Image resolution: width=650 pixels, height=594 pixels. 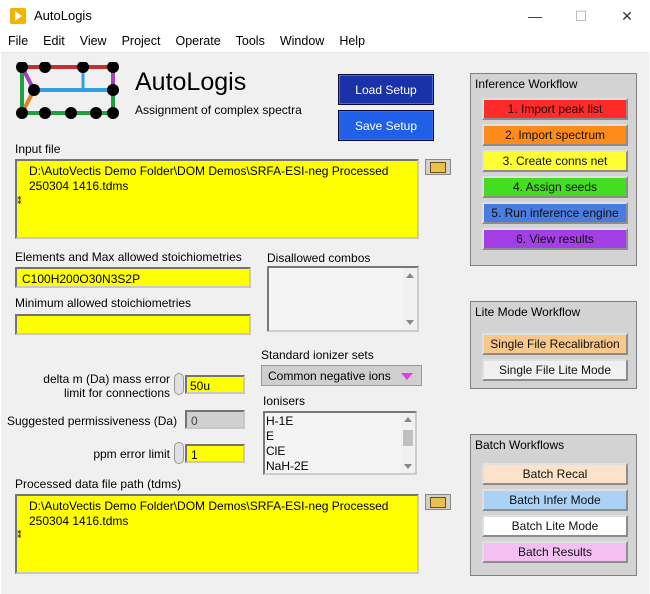 What do you see at coordinates (319, 258) in the screenshot?
I see `disallowed-label: Disallowed combos` at bounding box center [319, 258].